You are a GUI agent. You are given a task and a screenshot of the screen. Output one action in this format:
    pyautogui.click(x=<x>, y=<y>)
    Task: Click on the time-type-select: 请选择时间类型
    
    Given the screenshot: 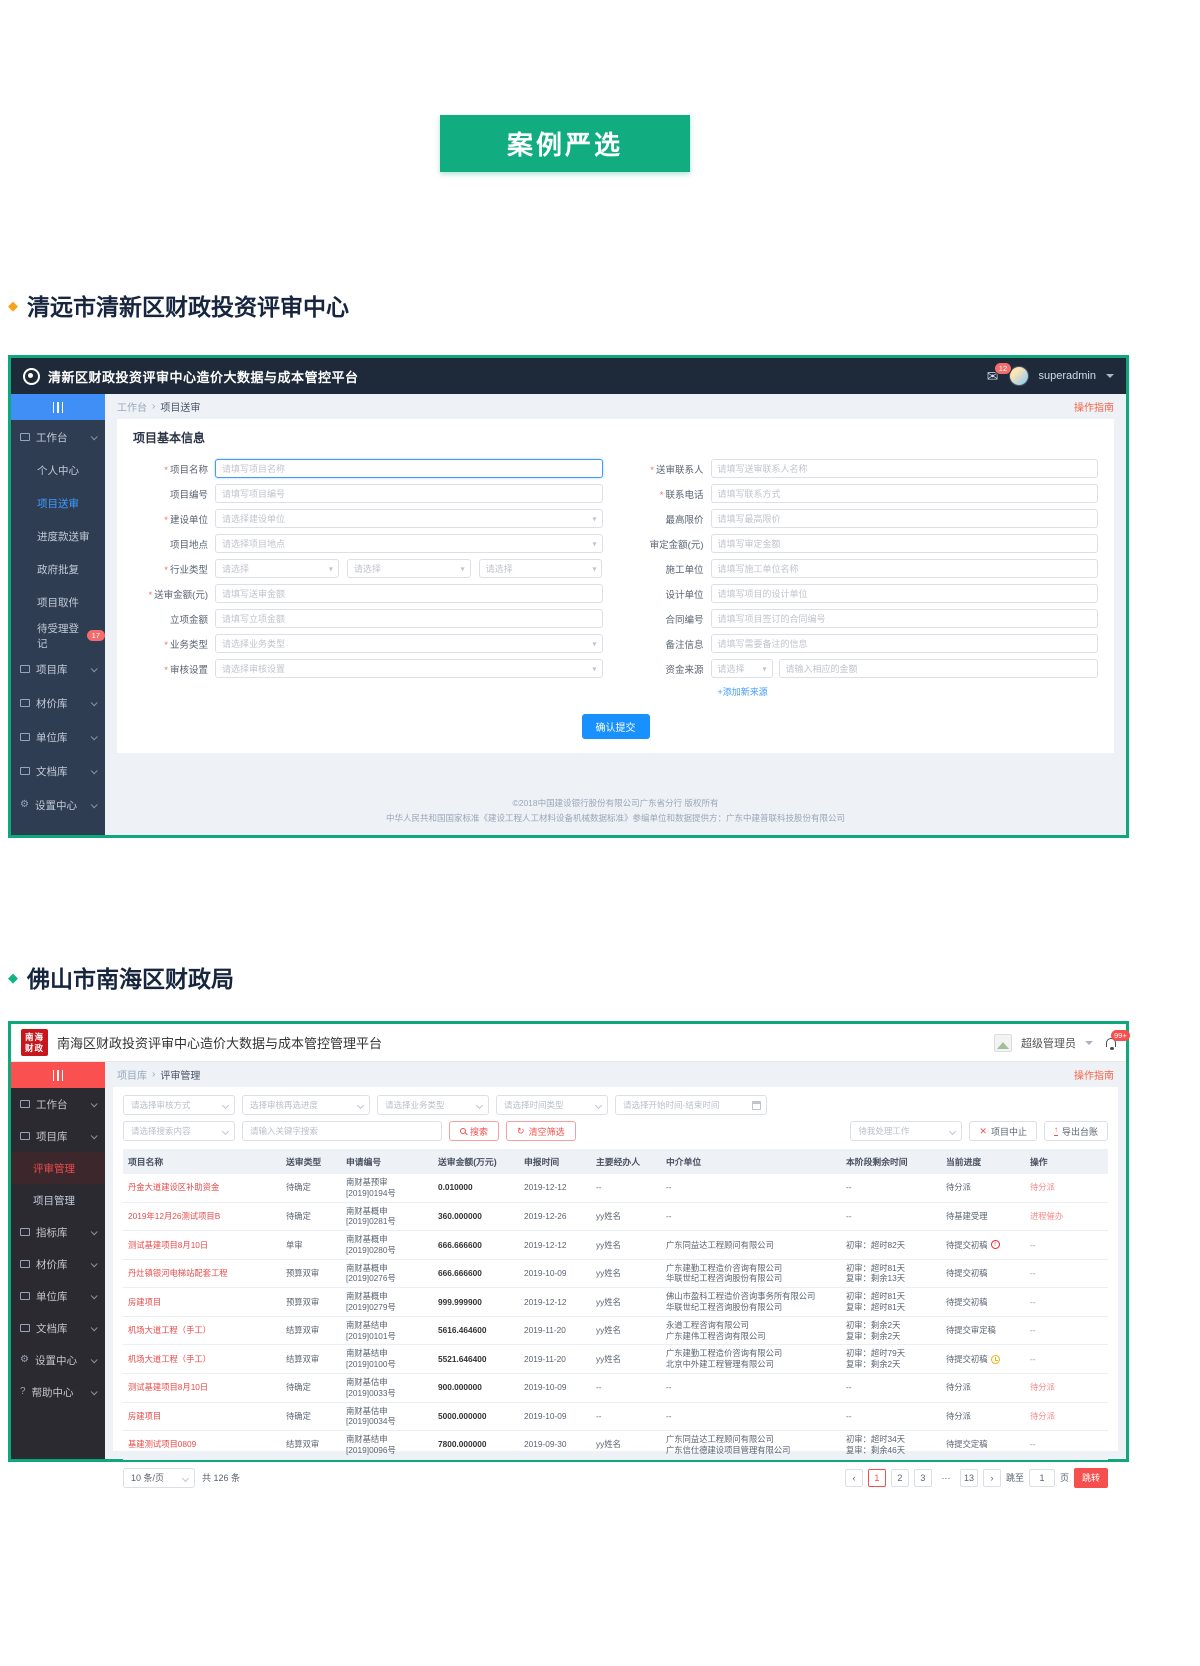 What is the action you would take?
    pyautogui.click(x=552, y=1105)
    